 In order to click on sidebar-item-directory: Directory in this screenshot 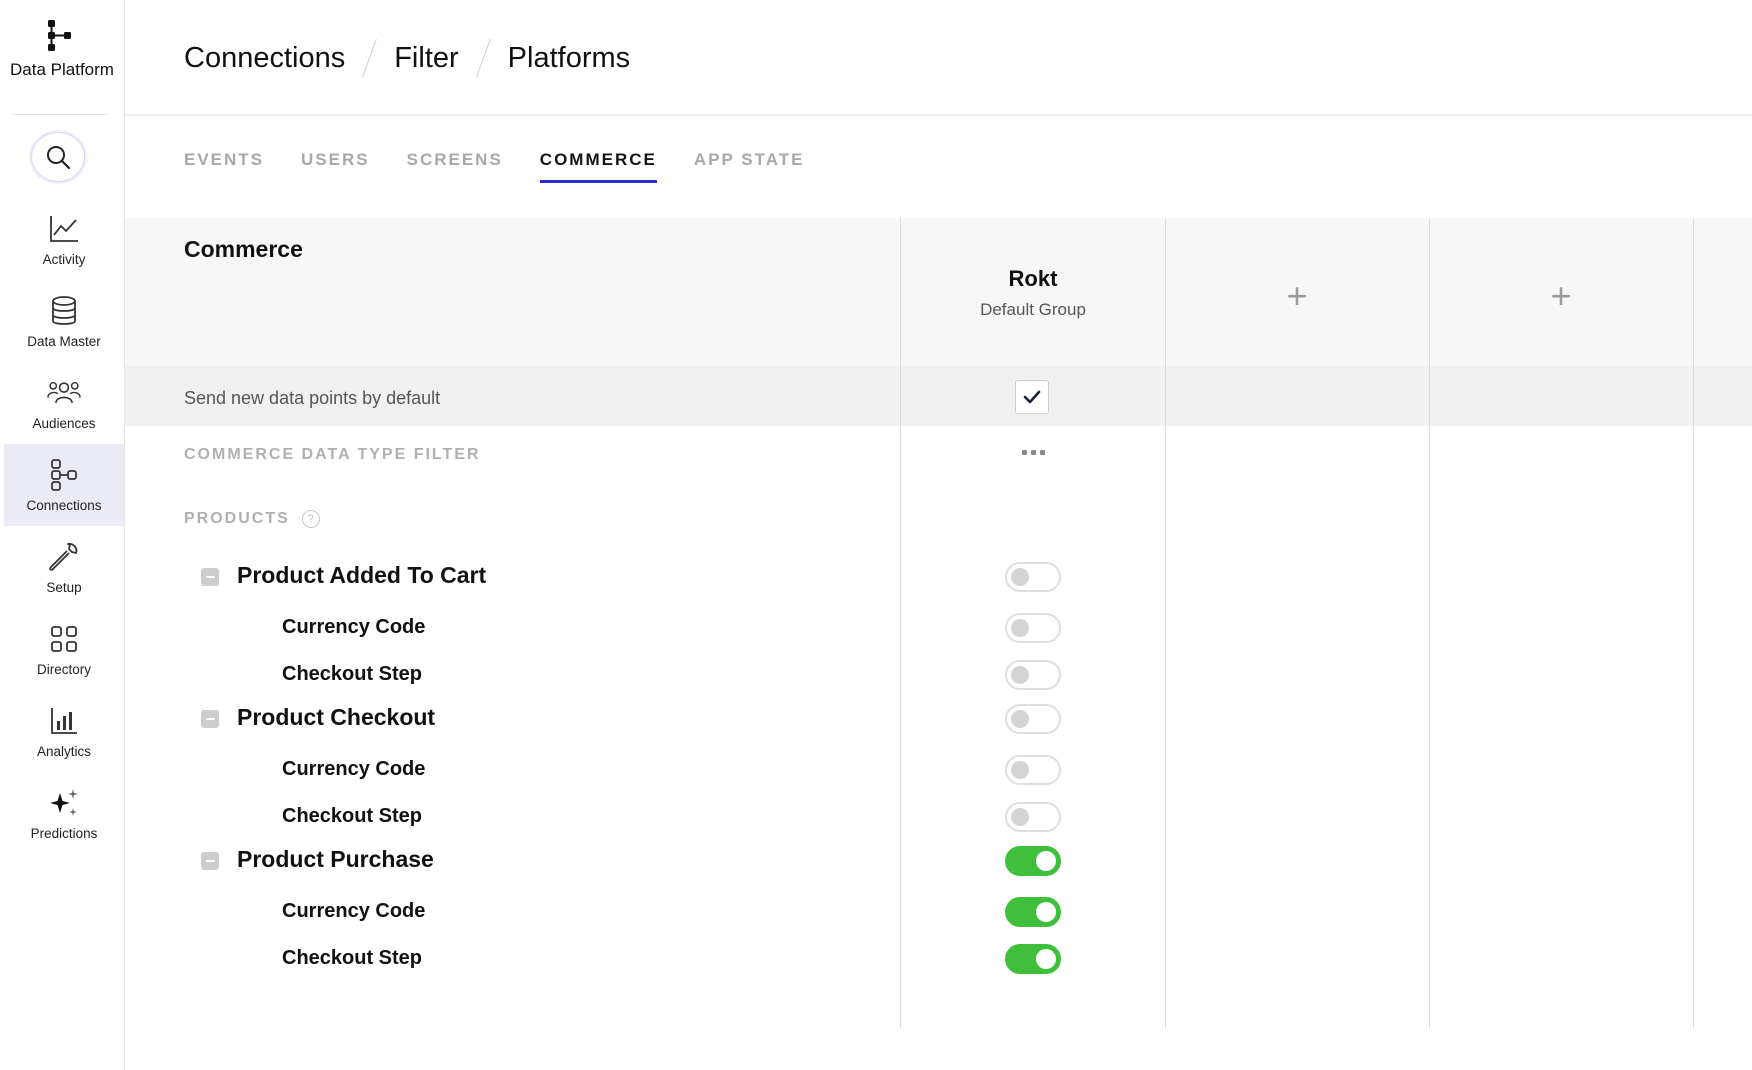, I will do `click(64, 649)`.